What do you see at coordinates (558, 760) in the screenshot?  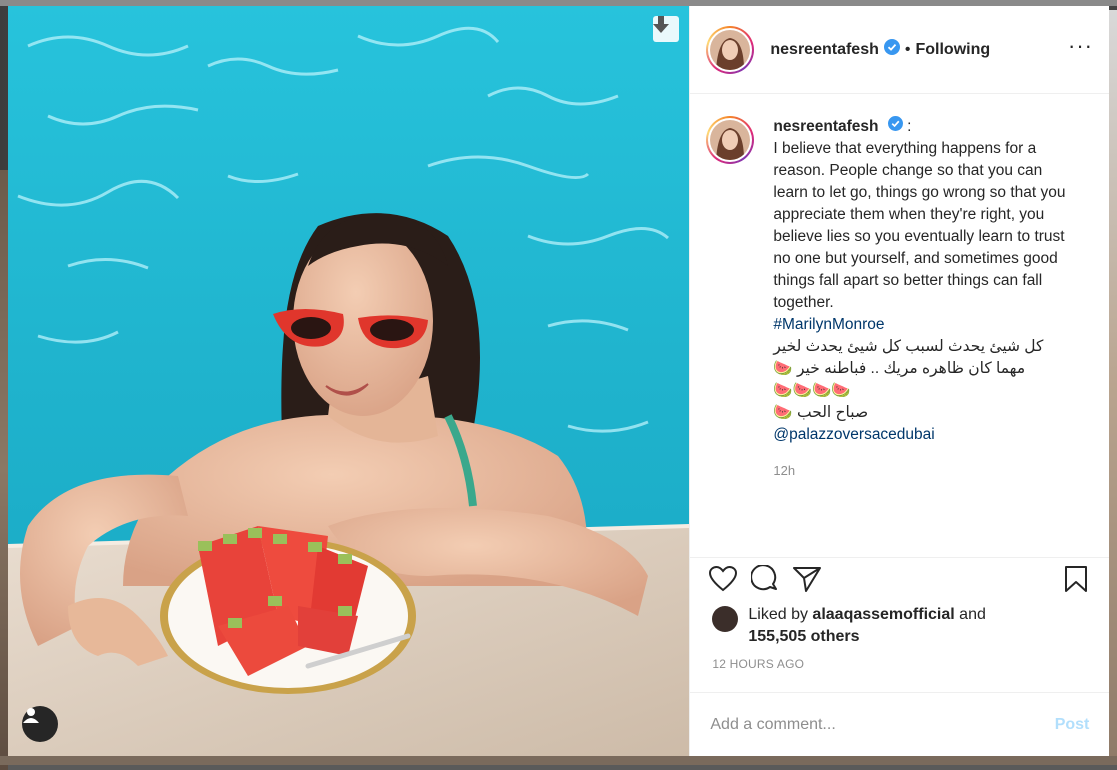 I see `background-page-bottom` at bounding box center [558, 760].